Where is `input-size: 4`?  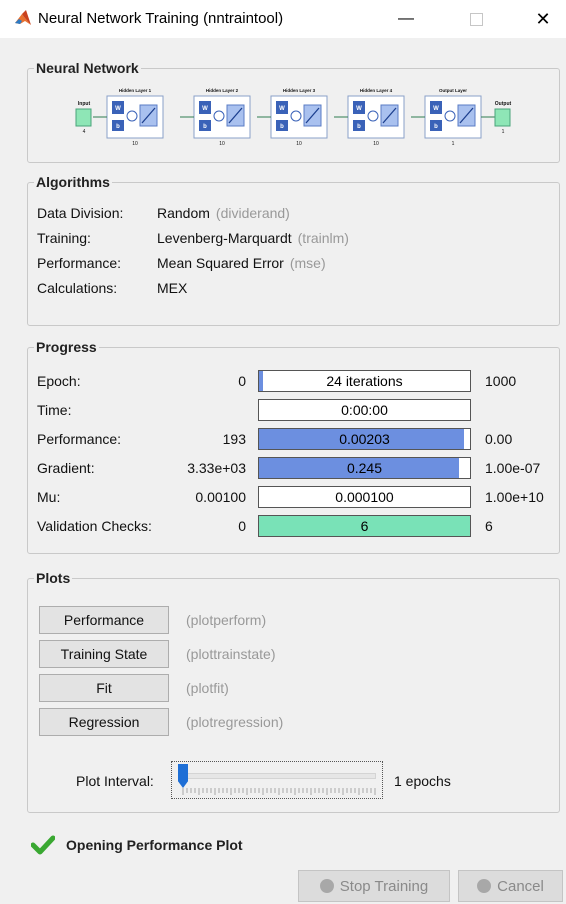
input-size: 4 is located at coordinates (84, 132).